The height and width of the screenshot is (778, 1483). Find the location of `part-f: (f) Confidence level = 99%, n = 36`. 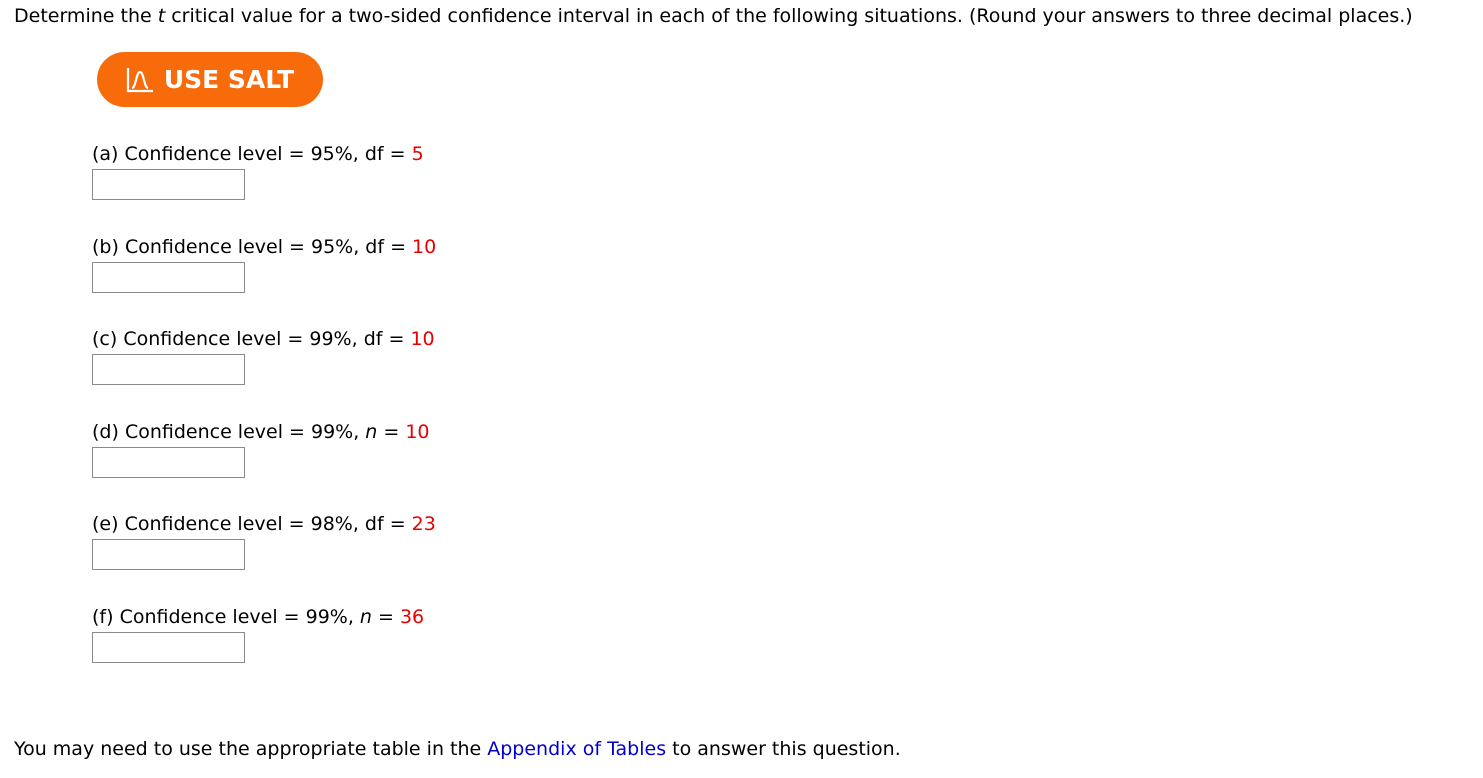

part-f: (f) Confidence level = 99%, n = 36 is located at coordinates (258, 634).